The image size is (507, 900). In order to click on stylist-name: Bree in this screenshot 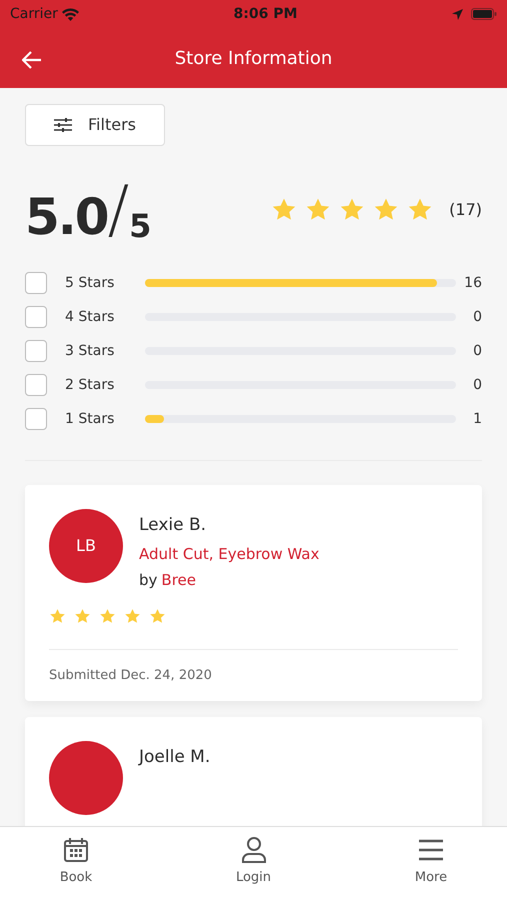, I will do `click(178, 580)`.